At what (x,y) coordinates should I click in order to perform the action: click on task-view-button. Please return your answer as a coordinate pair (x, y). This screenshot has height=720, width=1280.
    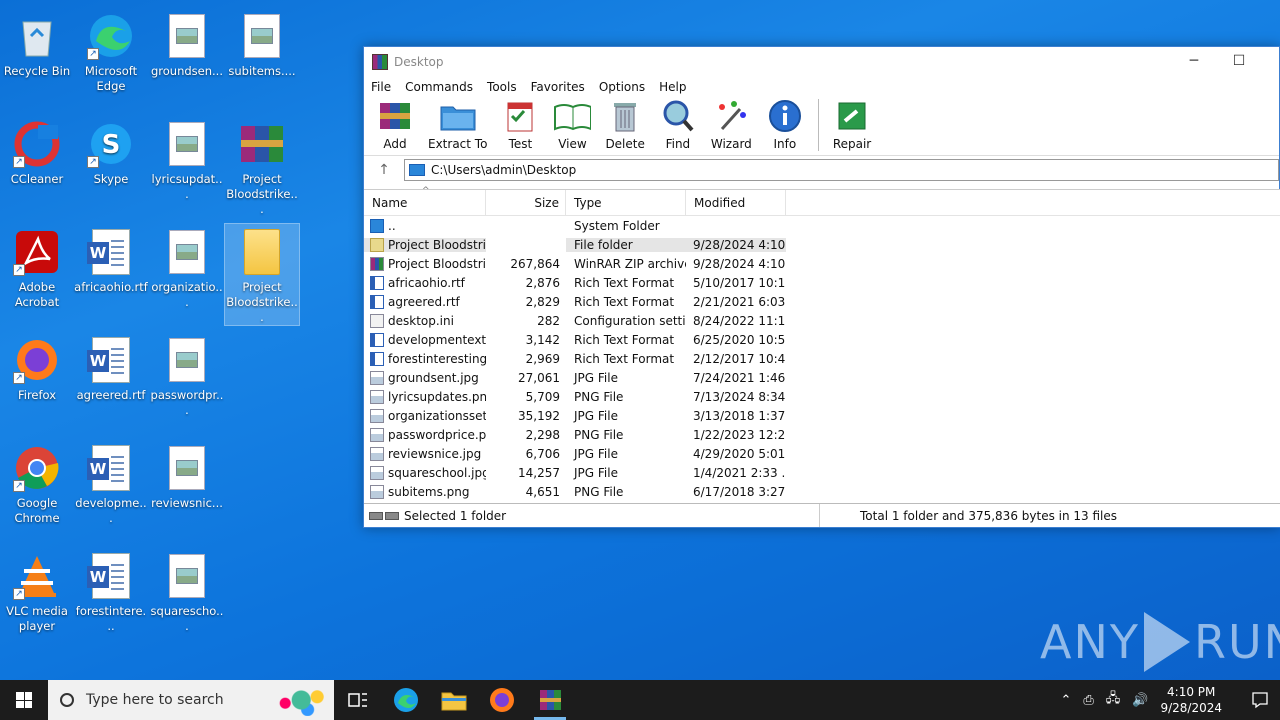
    Looking at the image, I should click on (358, 700).